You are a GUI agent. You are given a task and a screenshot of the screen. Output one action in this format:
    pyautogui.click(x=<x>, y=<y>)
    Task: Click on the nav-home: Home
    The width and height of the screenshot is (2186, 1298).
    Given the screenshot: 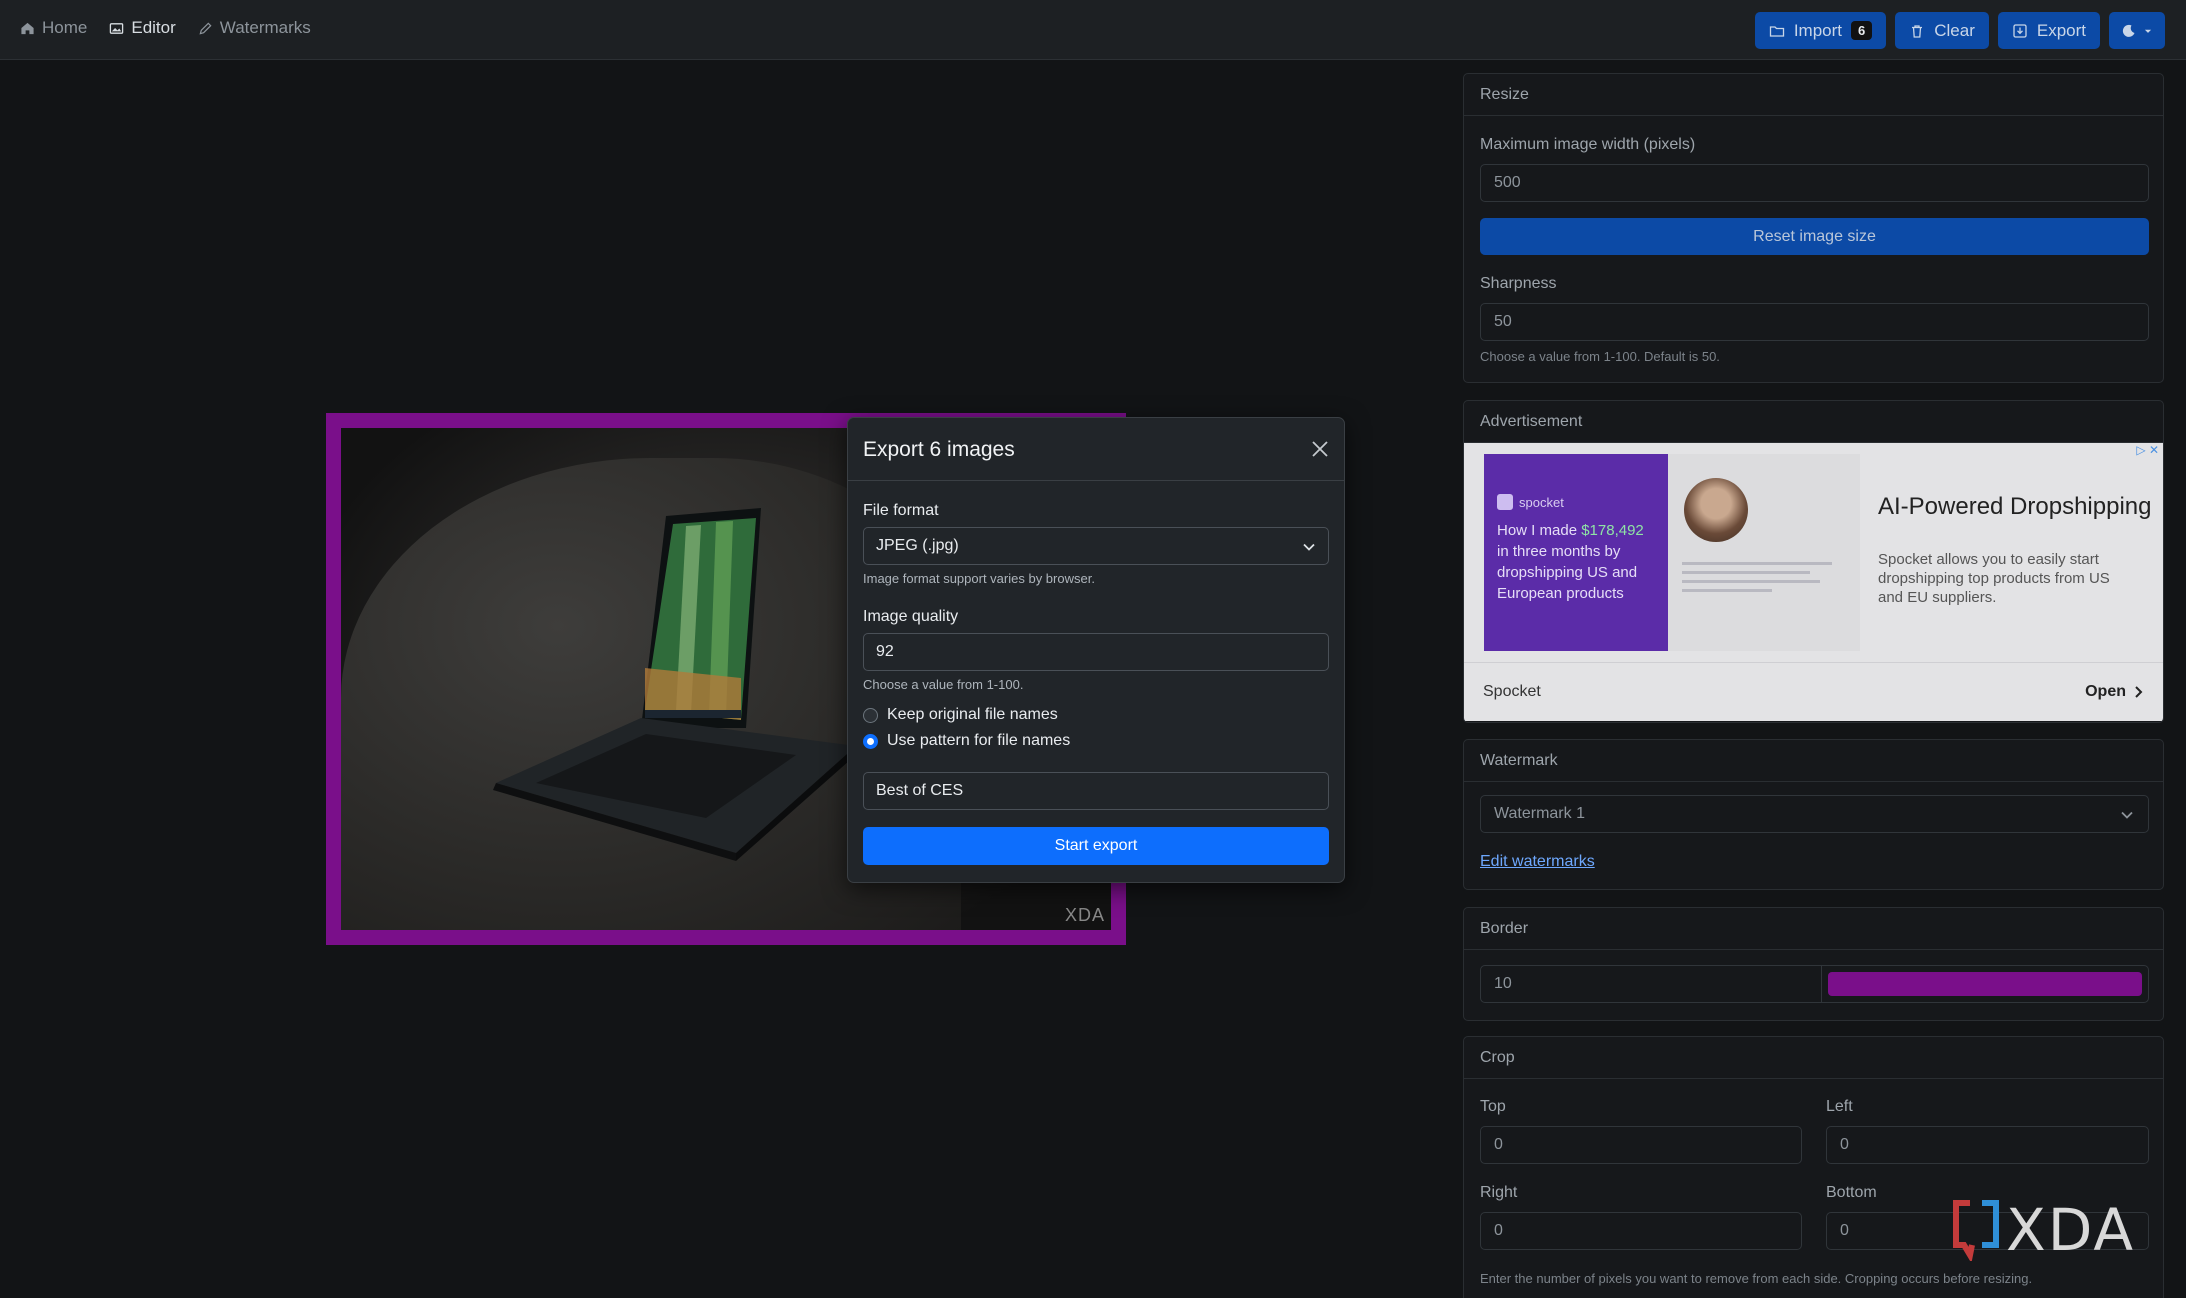 What is the action you would take?
    pyautogui.click(x=53, y=28)
    